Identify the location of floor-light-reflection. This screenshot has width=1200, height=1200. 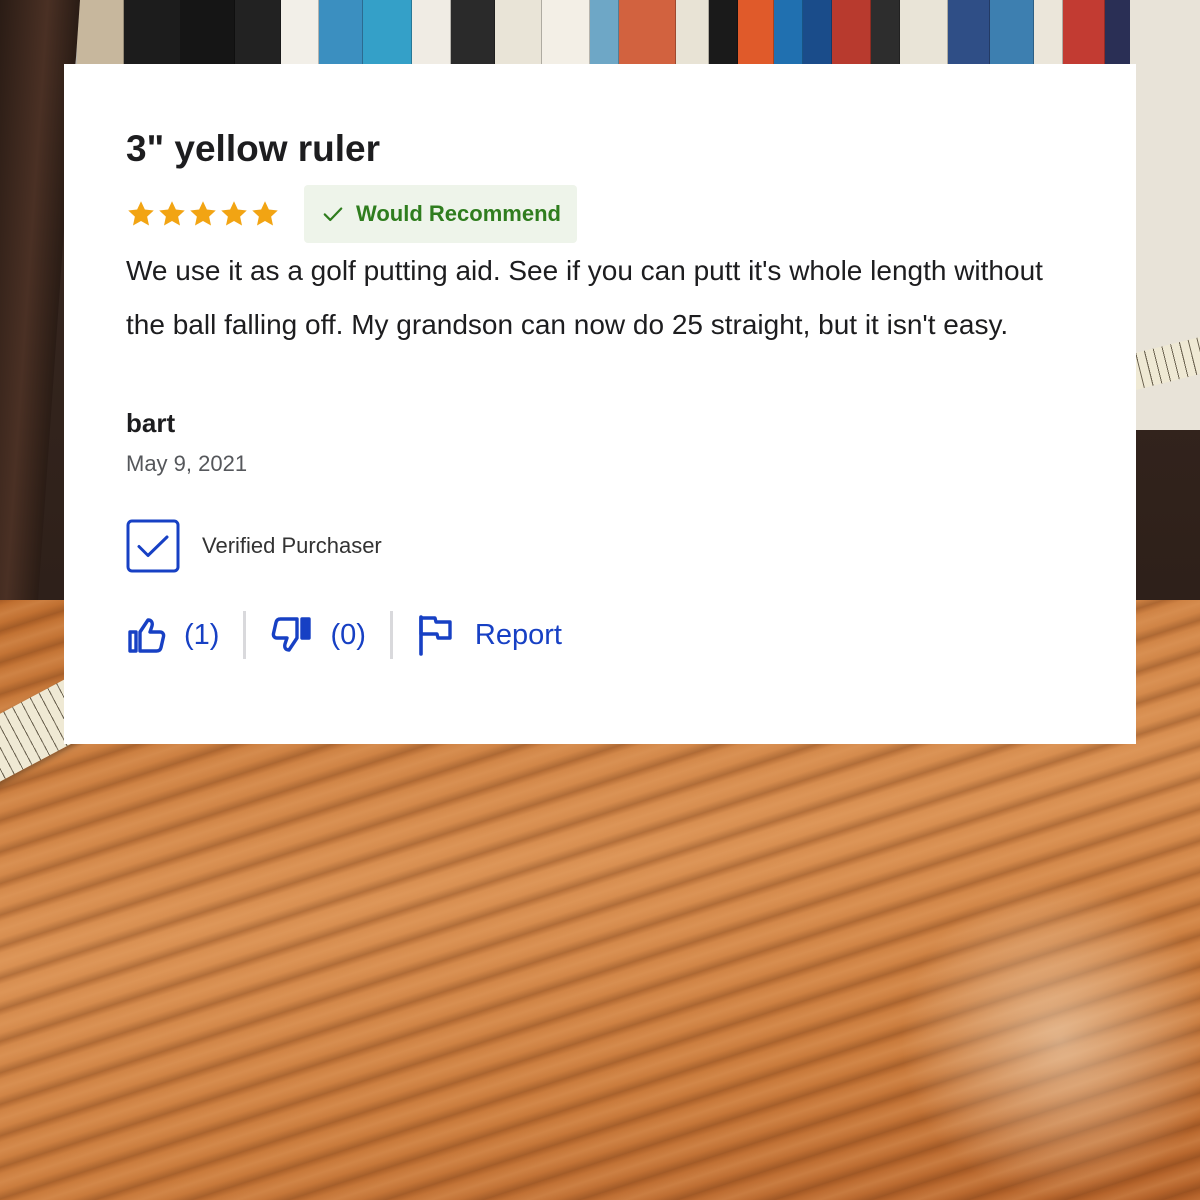
(1050, 1040).